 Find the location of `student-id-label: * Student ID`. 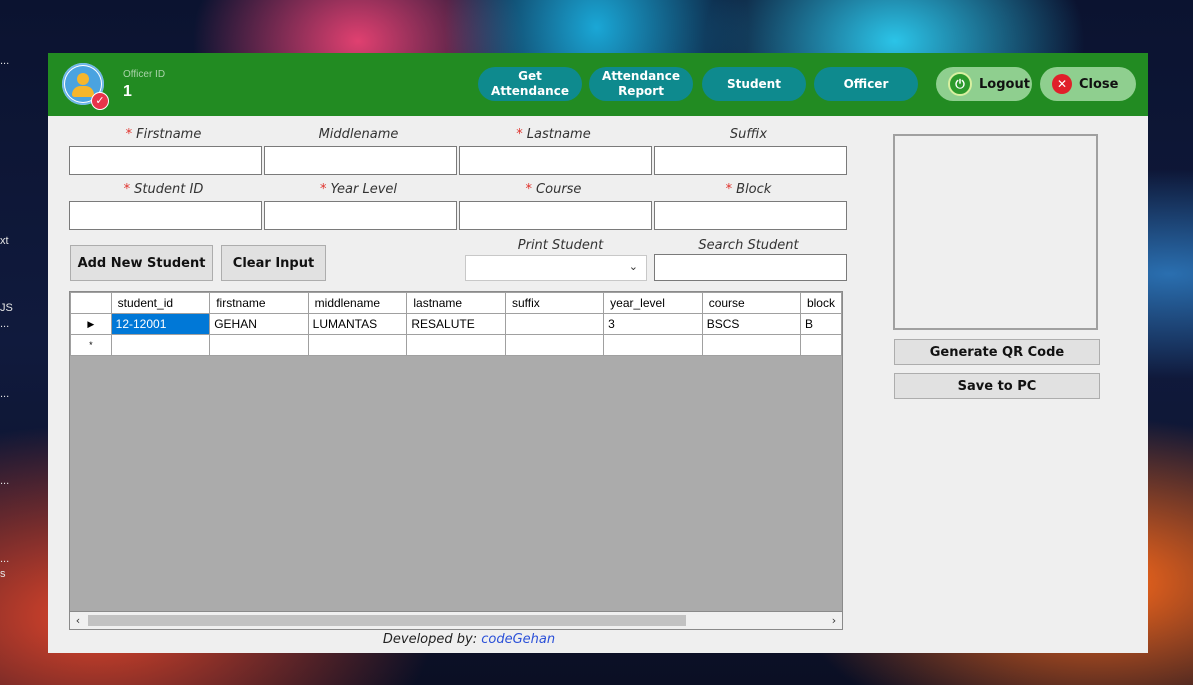

student-id-label: * Student ID is located at coordinates (163, 189).